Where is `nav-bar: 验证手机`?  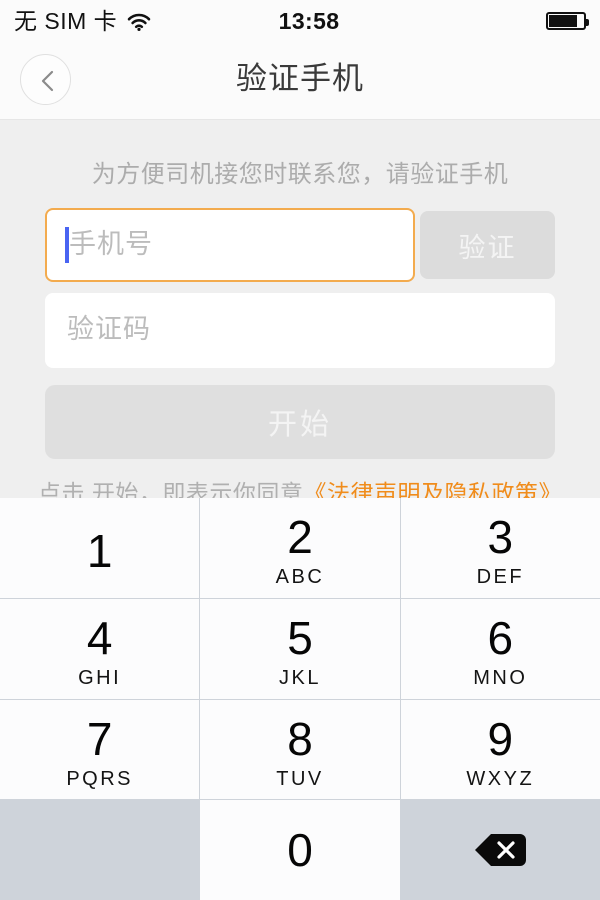 nav-bar: 验证手机 is located at coordinates (300, 81).